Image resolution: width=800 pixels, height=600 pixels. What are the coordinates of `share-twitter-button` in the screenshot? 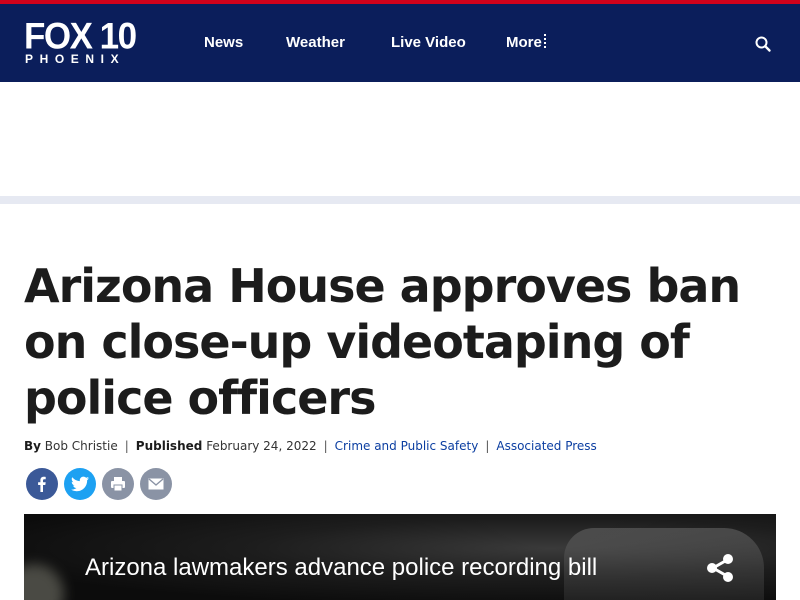 It's located at (80, 484).